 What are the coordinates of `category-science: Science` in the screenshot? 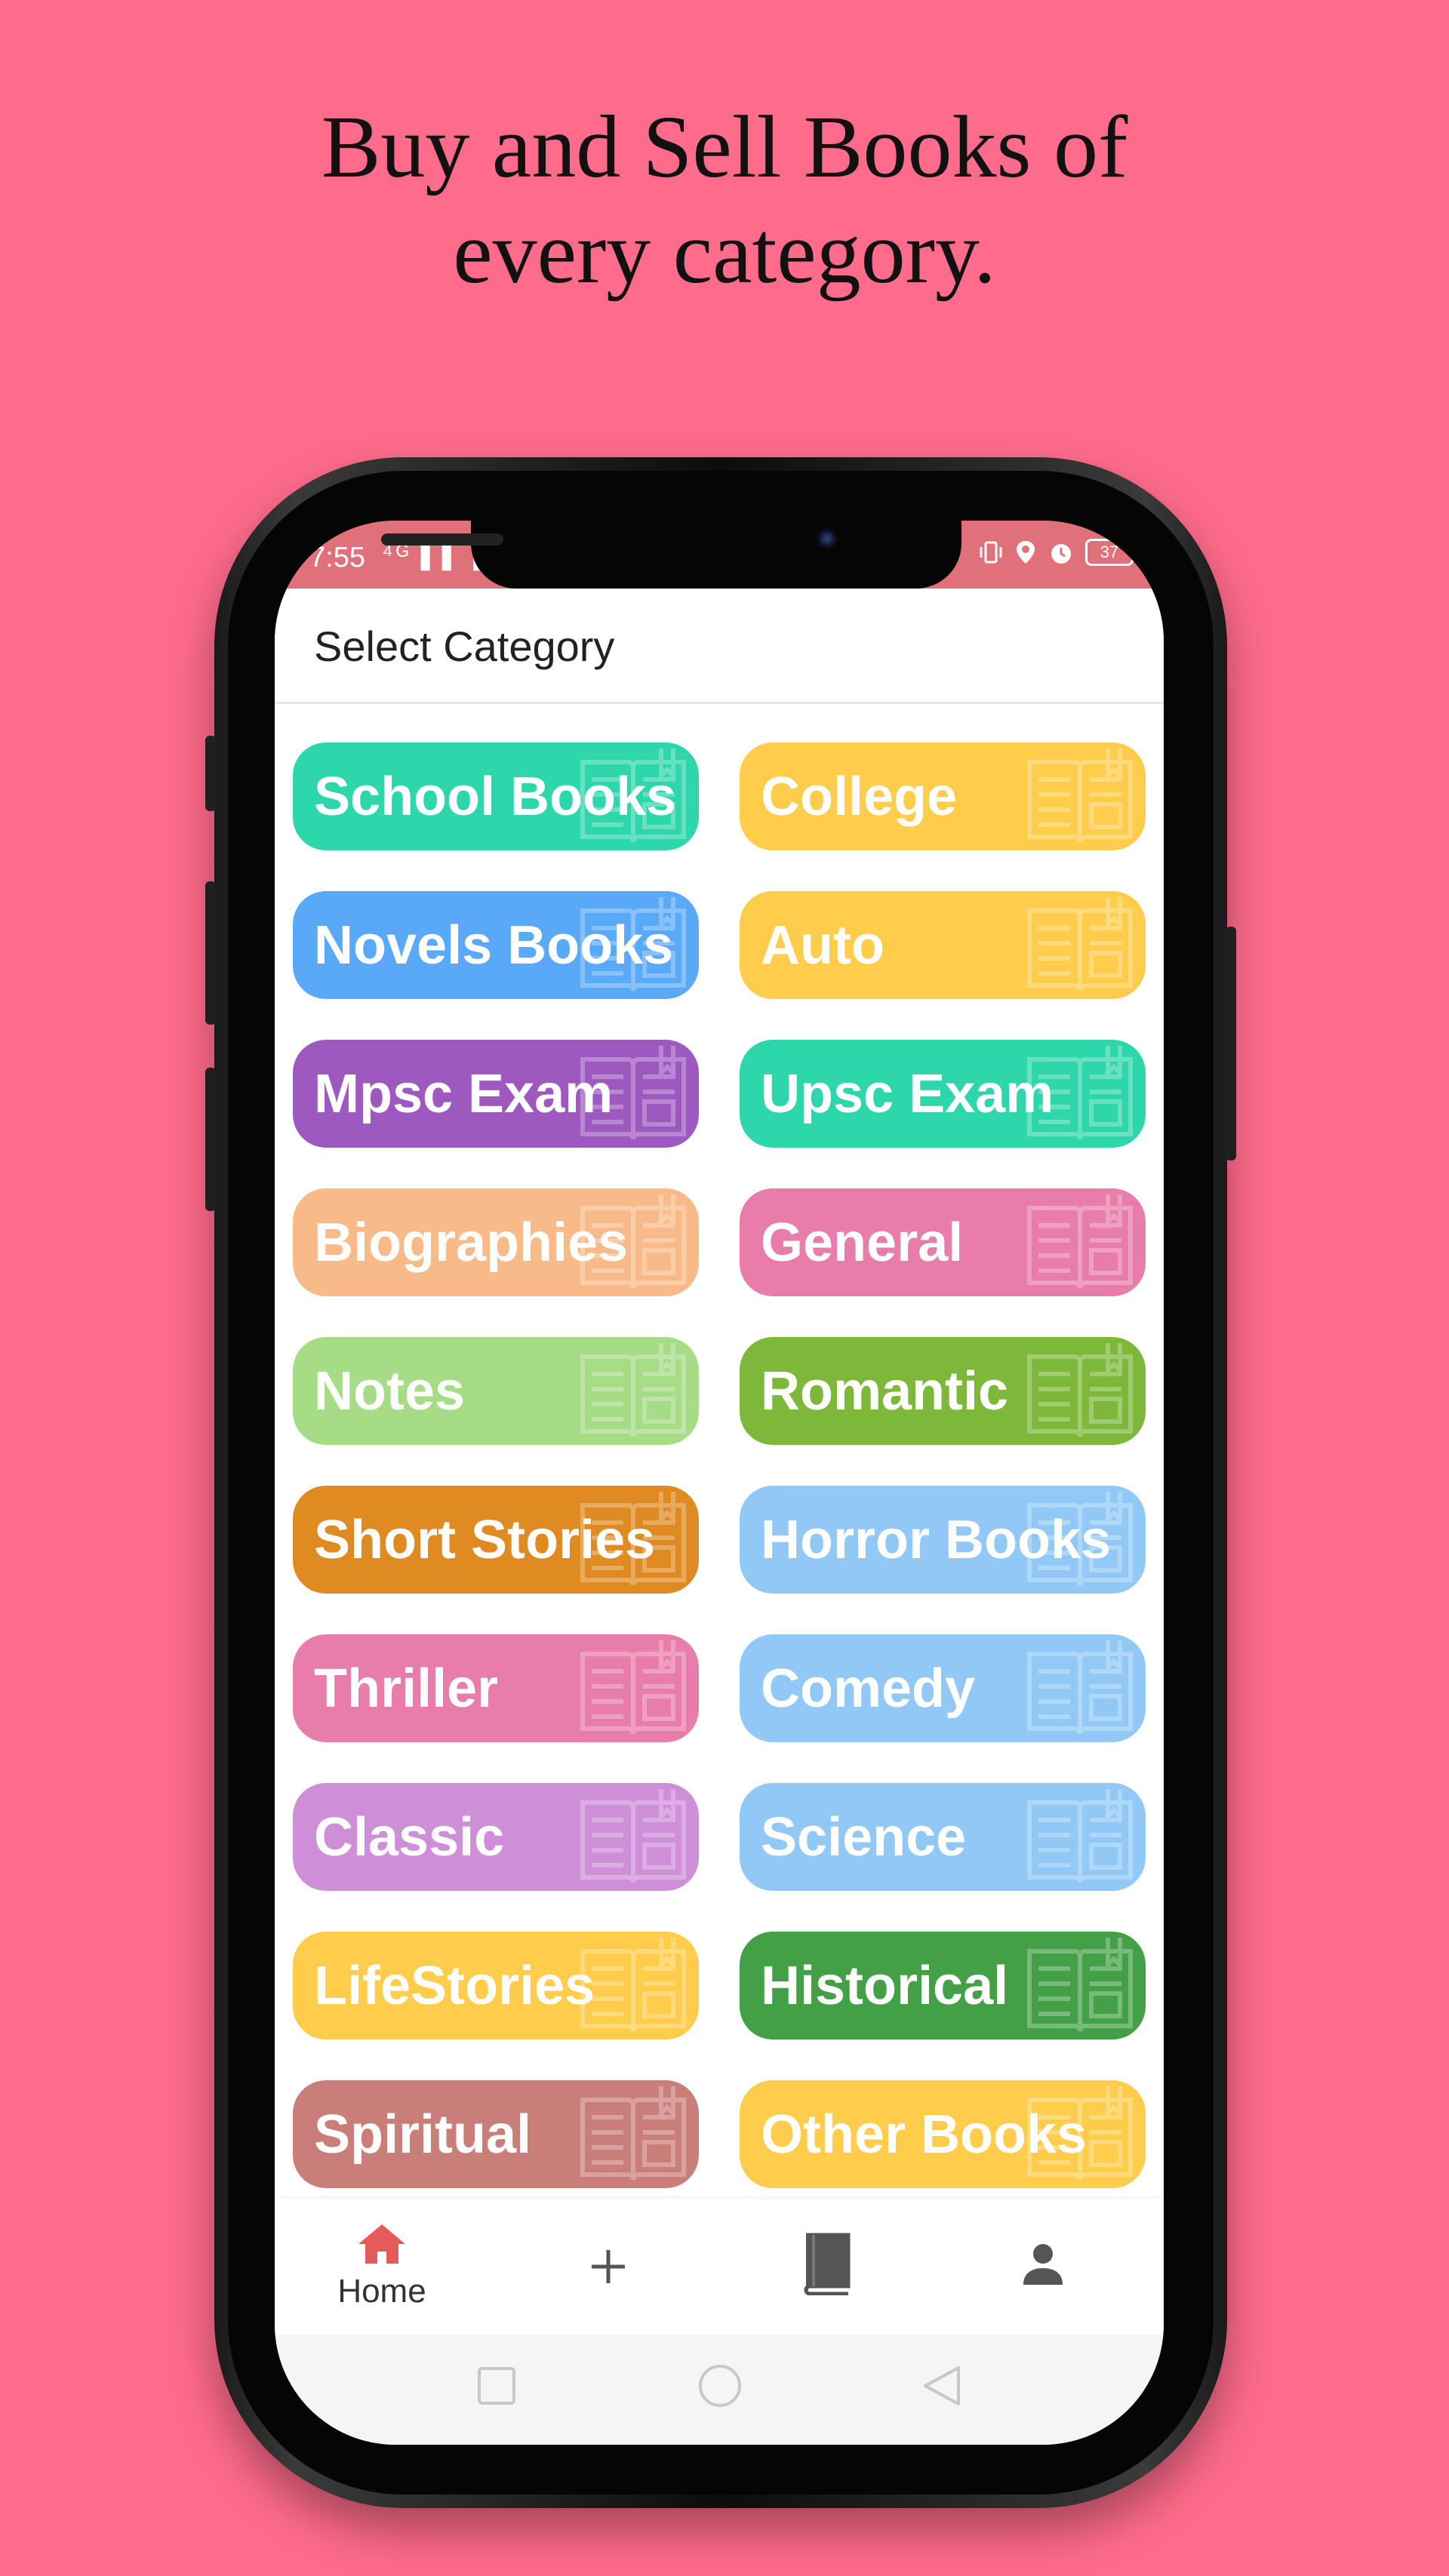 It's located at (943, 1837).